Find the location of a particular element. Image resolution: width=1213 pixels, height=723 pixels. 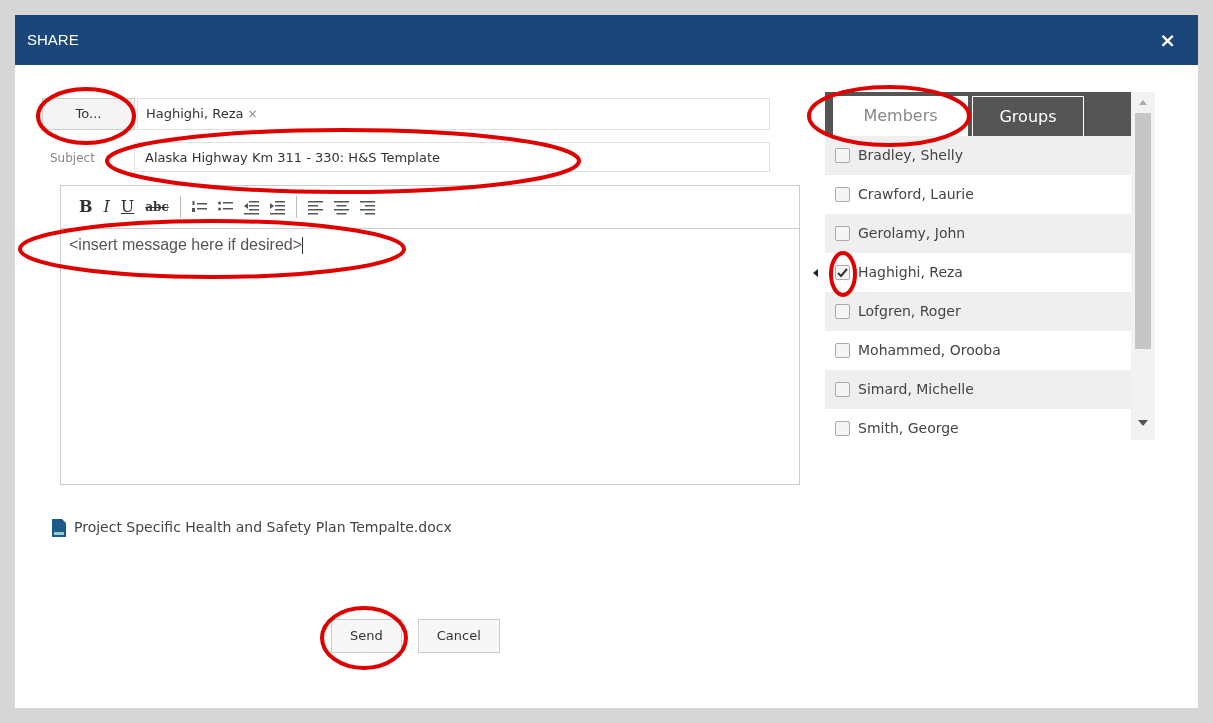

close-button: × is located at coordinates (1167, 40).